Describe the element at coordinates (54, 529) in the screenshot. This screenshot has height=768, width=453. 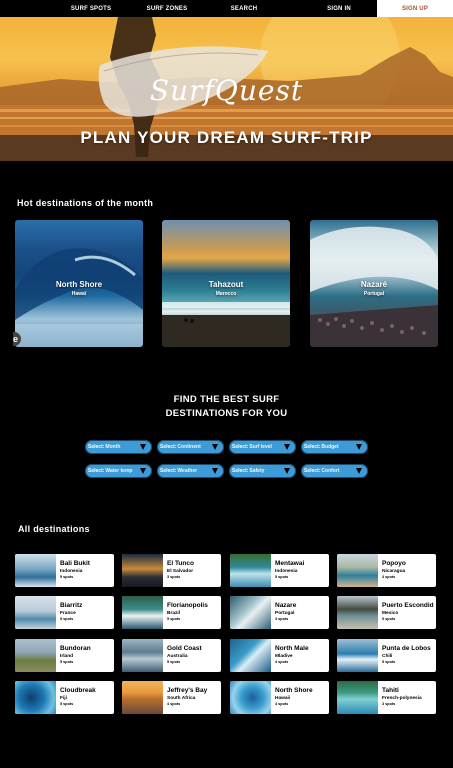
I see `all-destinations-title: All destinations` at that location.